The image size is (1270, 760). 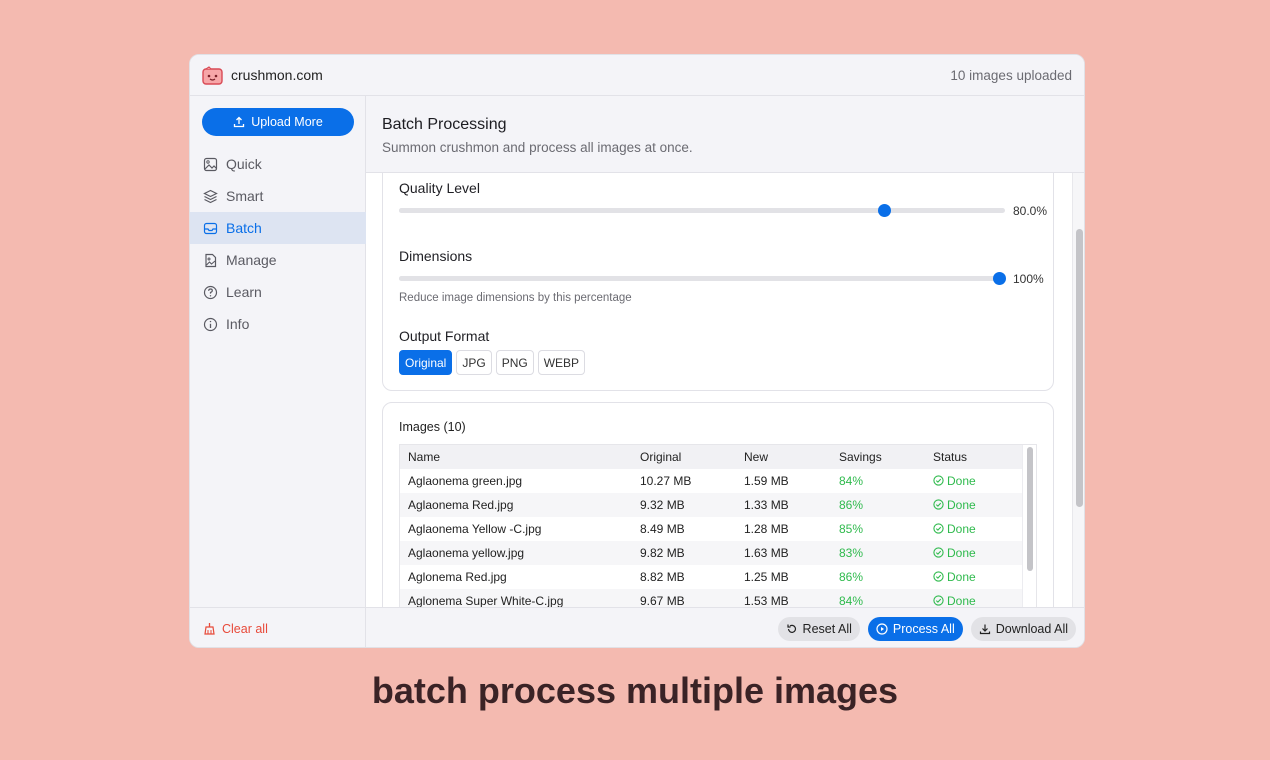 What do you see at coordinates (211, 260) in the screenshot?
I see `file-image-icon` at bounding box center [211, 260].